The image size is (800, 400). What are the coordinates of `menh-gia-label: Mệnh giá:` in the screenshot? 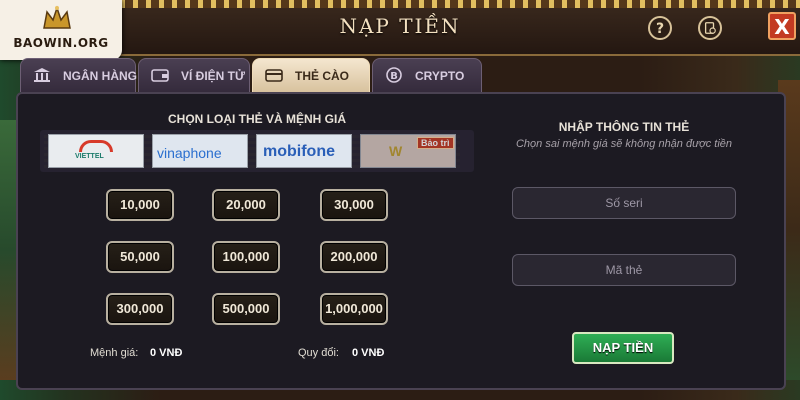 It's located at (114, 353).